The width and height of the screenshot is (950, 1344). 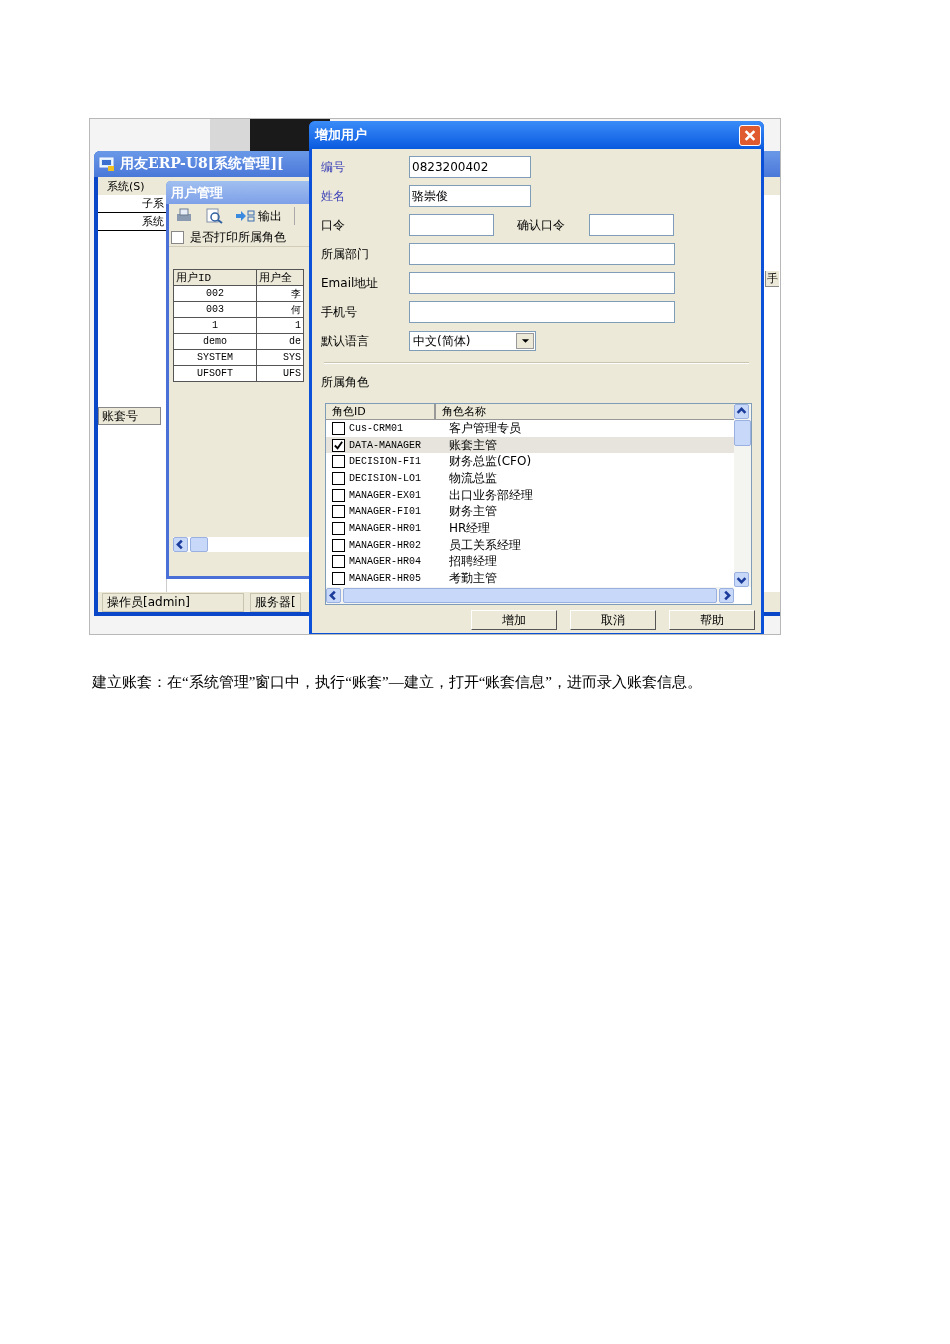 What do you see at coordinates (215, 357) in the screenshot?
I see `table-cell: SYSTEM` at bounding box center [215, 357].